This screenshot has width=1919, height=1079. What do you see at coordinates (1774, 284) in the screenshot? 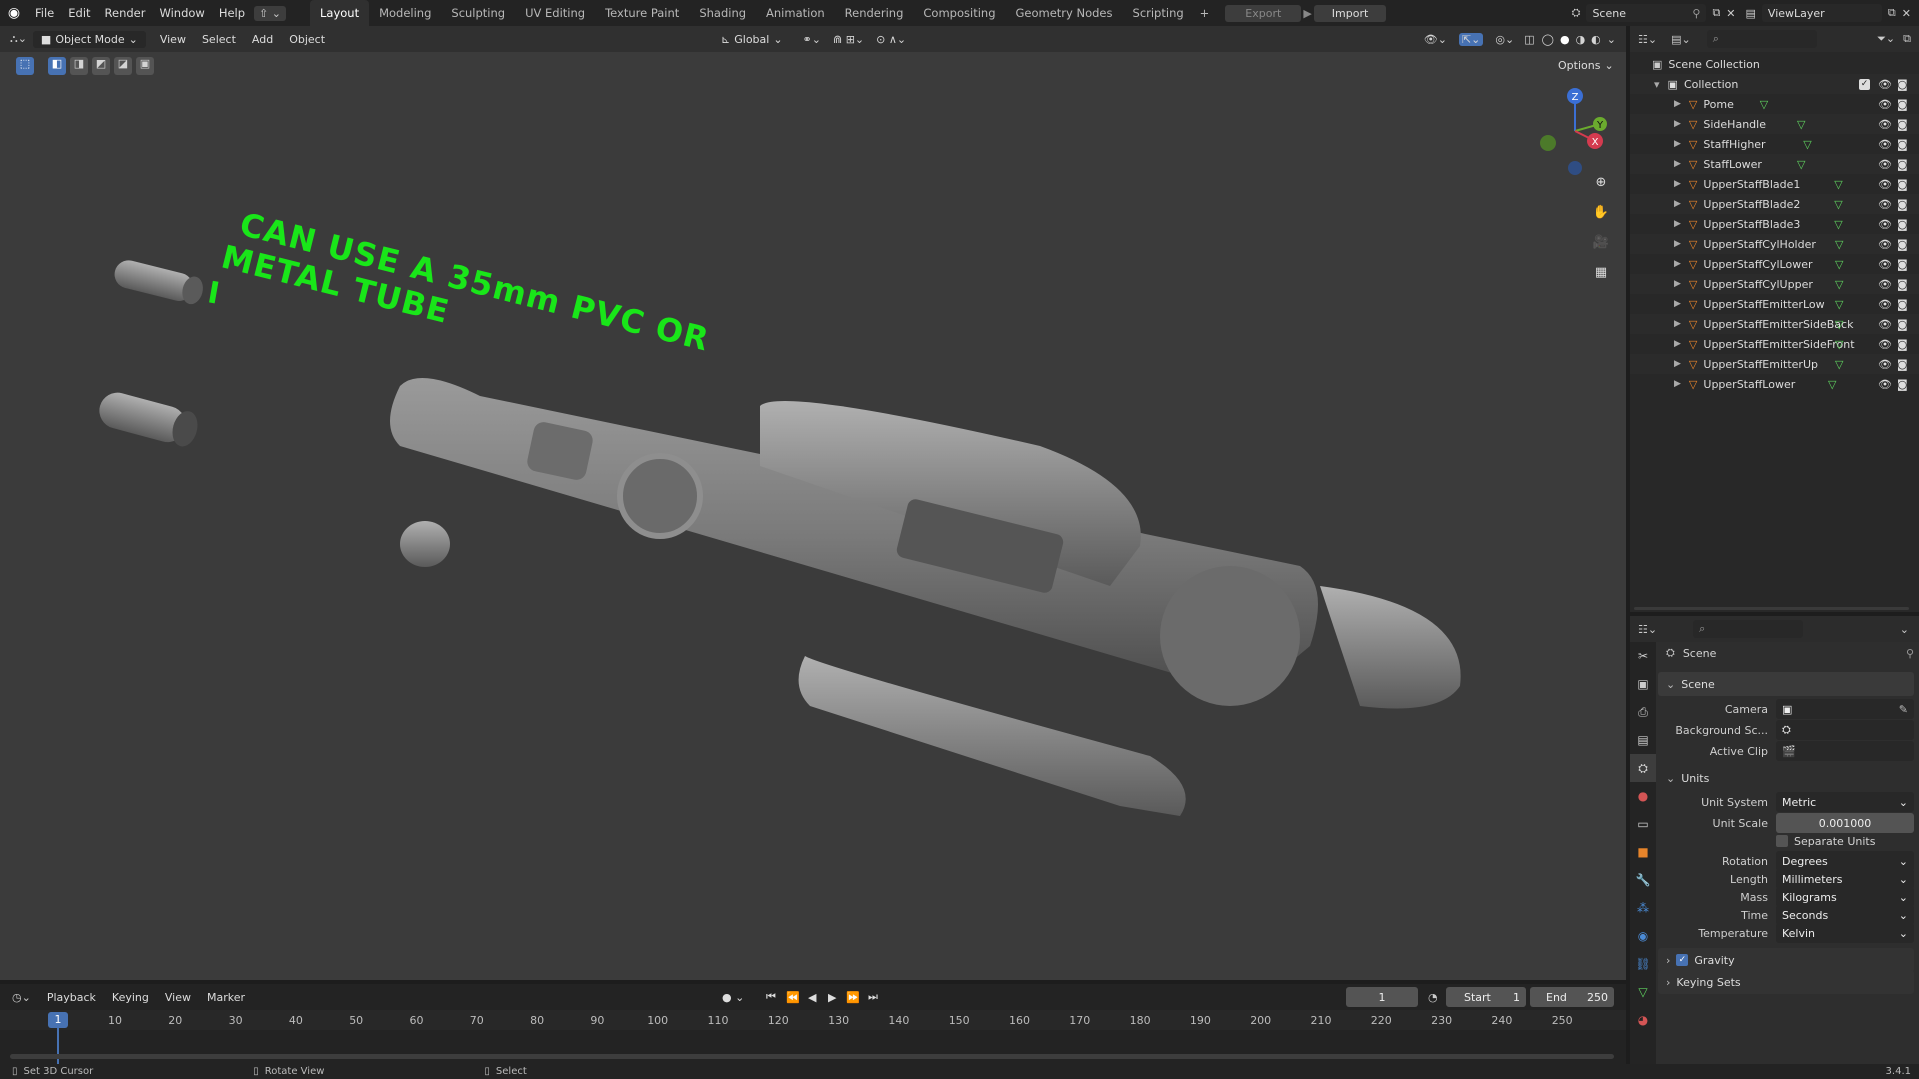
I see `outliner-item: ▶ ▽ UpperStaffCylUpper ▽ 👁 ◙` at bounding box center [1774, 284].